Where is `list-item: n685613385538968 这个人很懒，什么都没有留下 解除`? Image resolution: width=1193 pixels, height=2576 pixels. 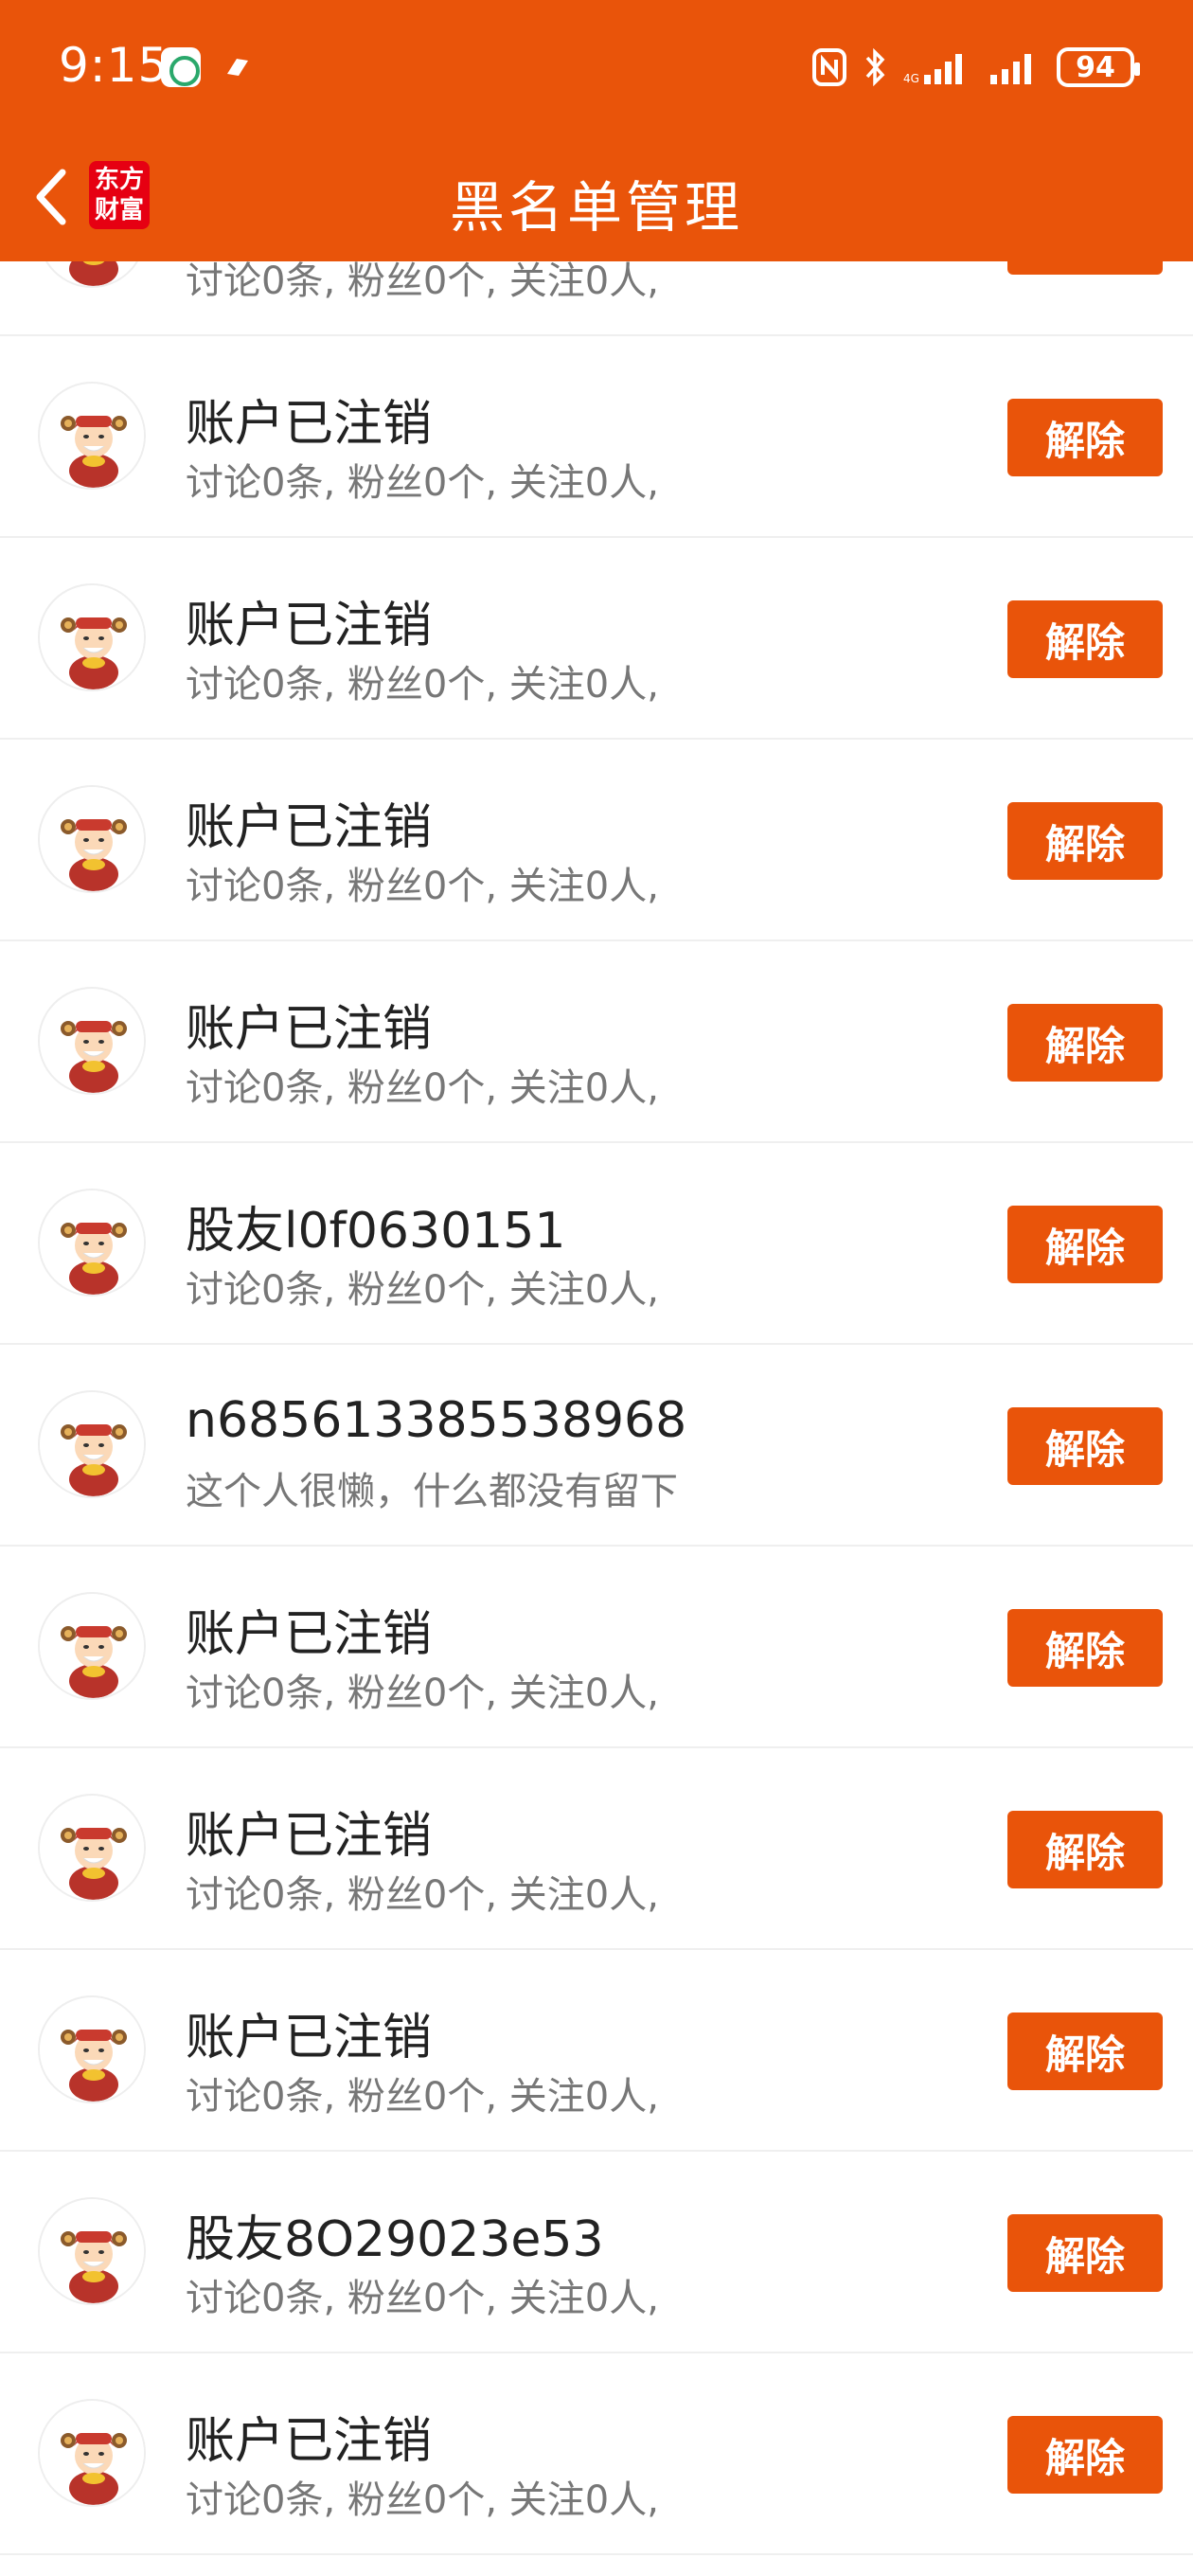 list-item: n685613385538968 这个人很懒，什么都没有留下 解除 is located at coordinates (596, 1446).